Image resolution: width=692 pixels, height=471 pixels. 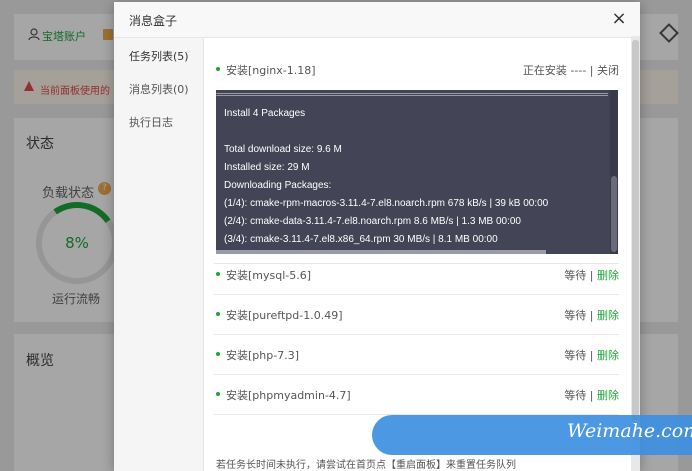 What do you see at coordinates (267, 167) in the screenshot?
I see `console-line: Installed size: 29 M` at bounding box center [267, 167].